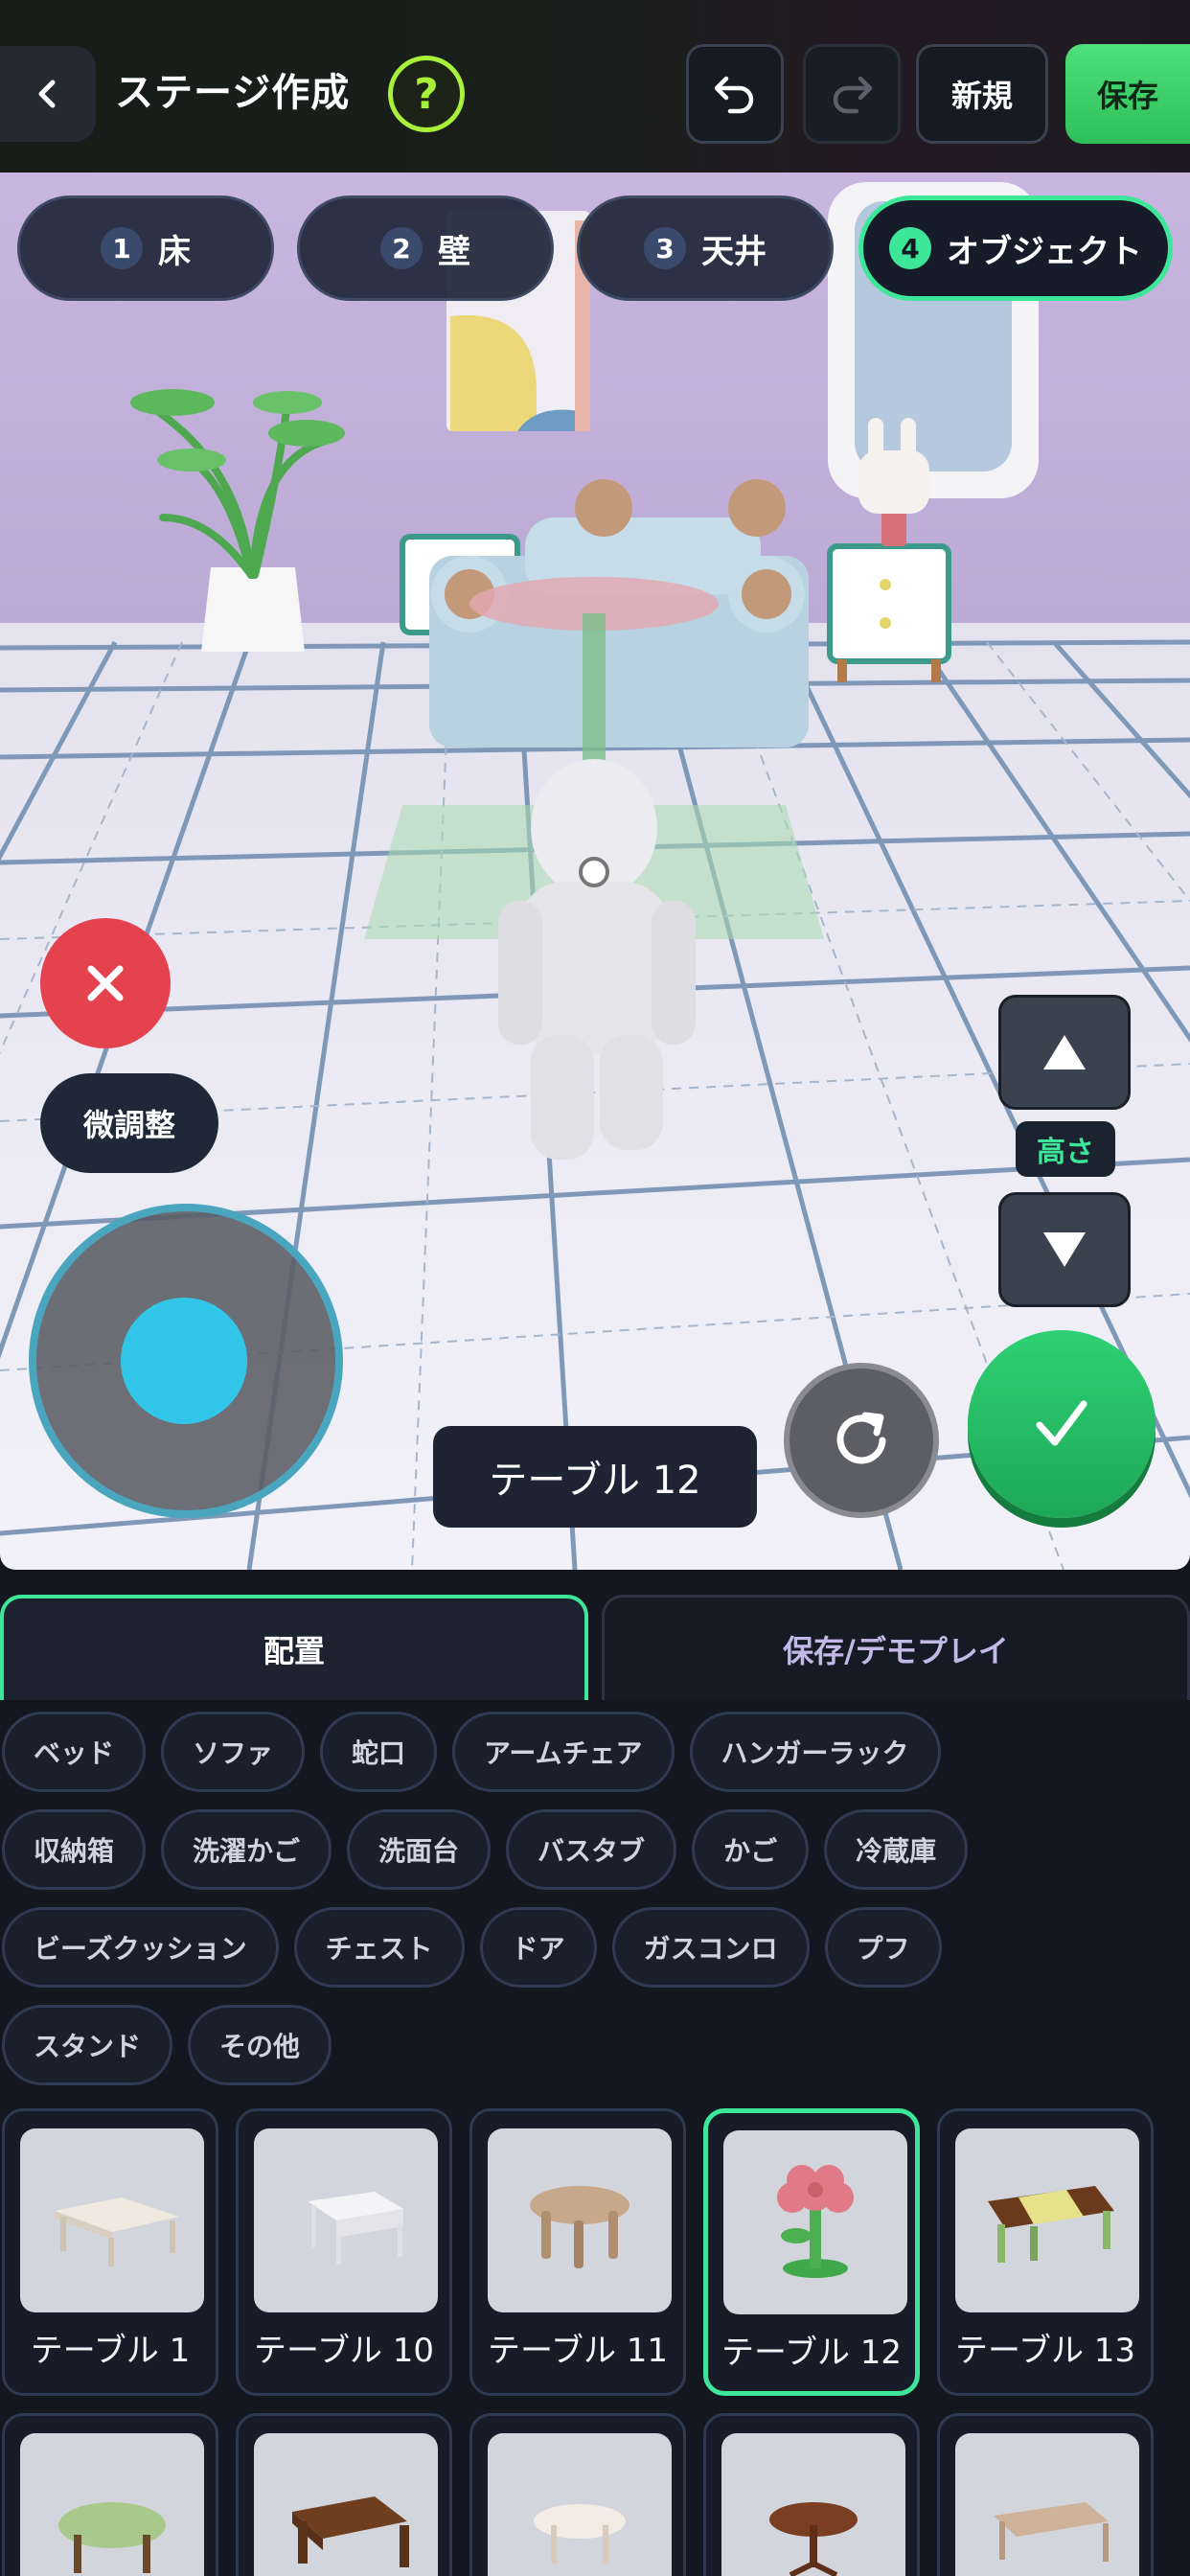  I want to click on category-chip: バスタブ, so click(591, 1849).